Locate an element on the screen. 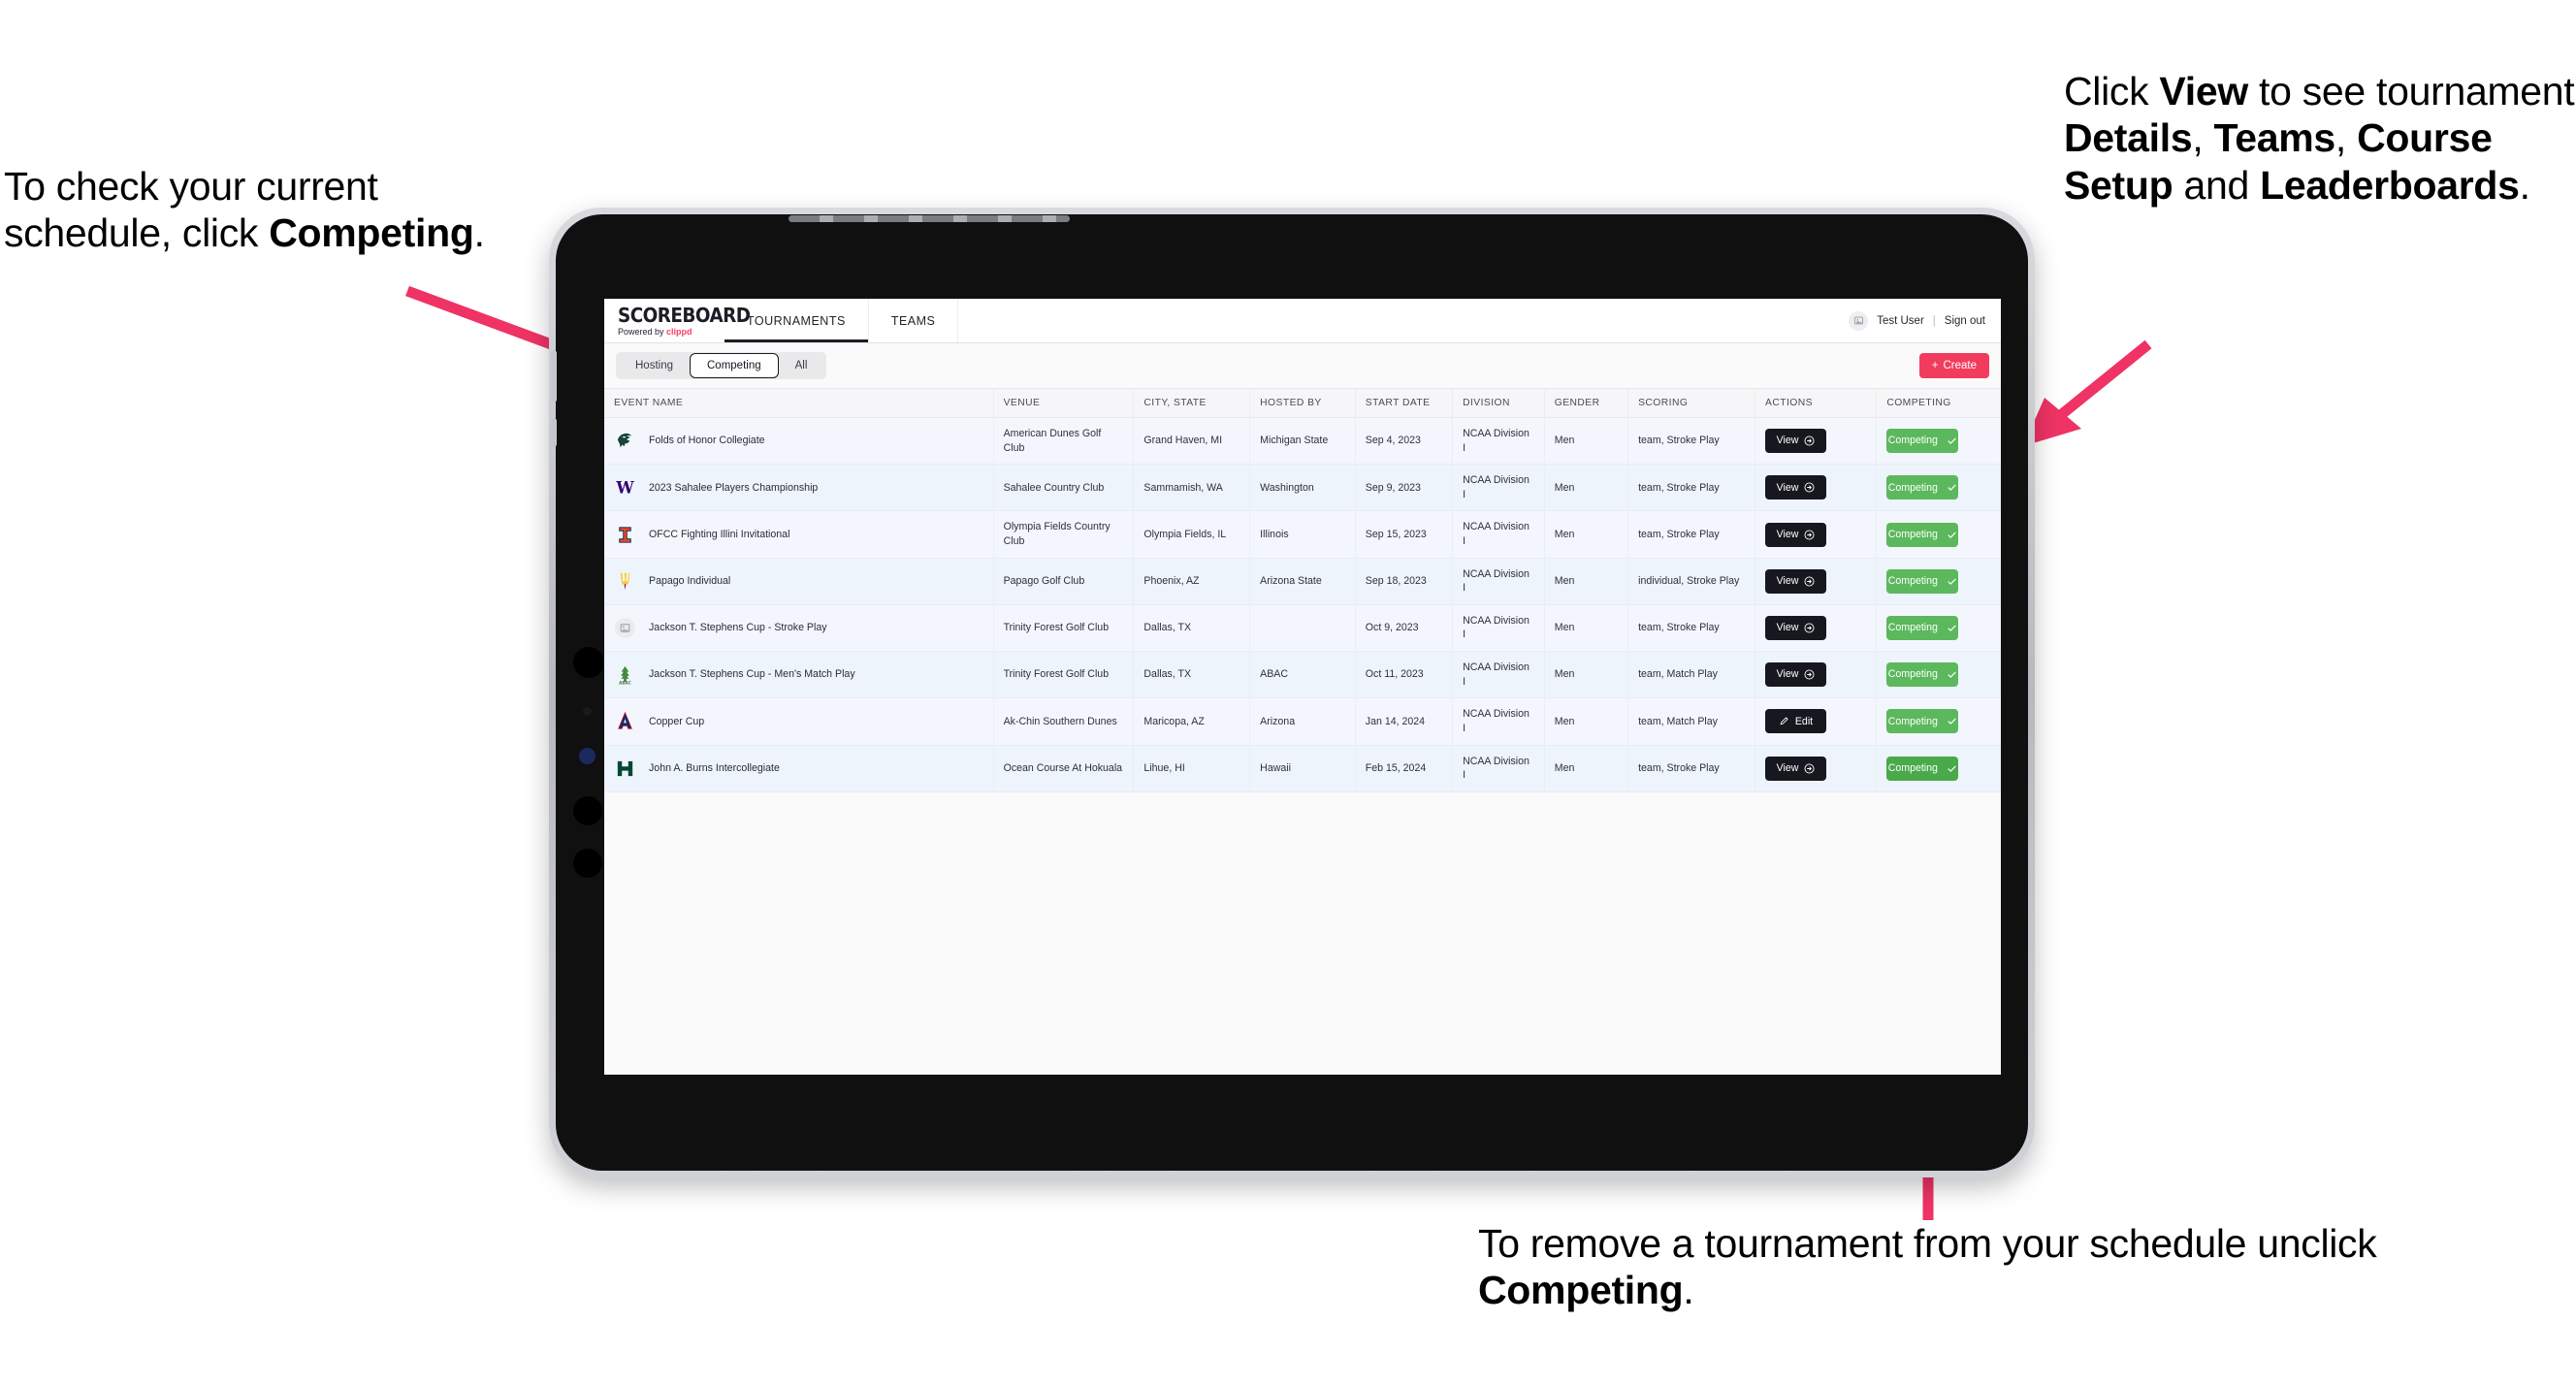 The image size is (2576, 1386). cell-start-date: Sep 18, 2023 is located at coordinates (1404, 581).